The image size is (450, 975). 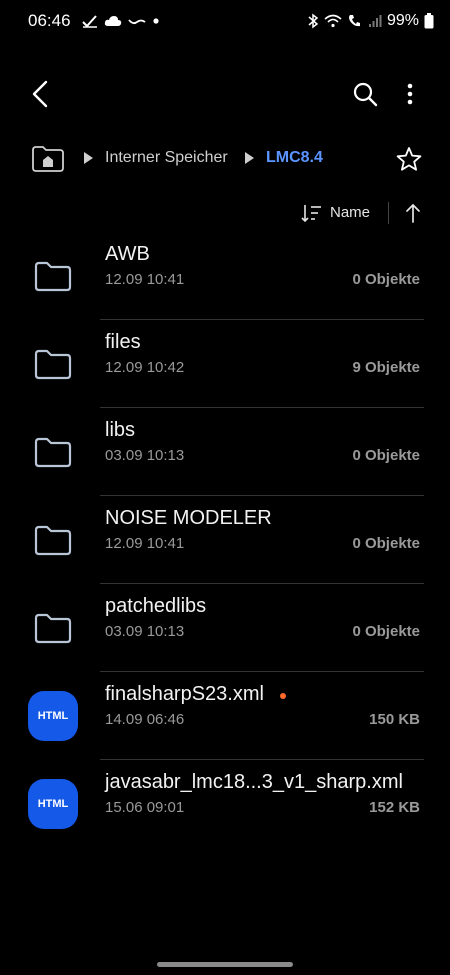 I want to click on file-date: 12.09 10:42, so click(x=145, y=367).